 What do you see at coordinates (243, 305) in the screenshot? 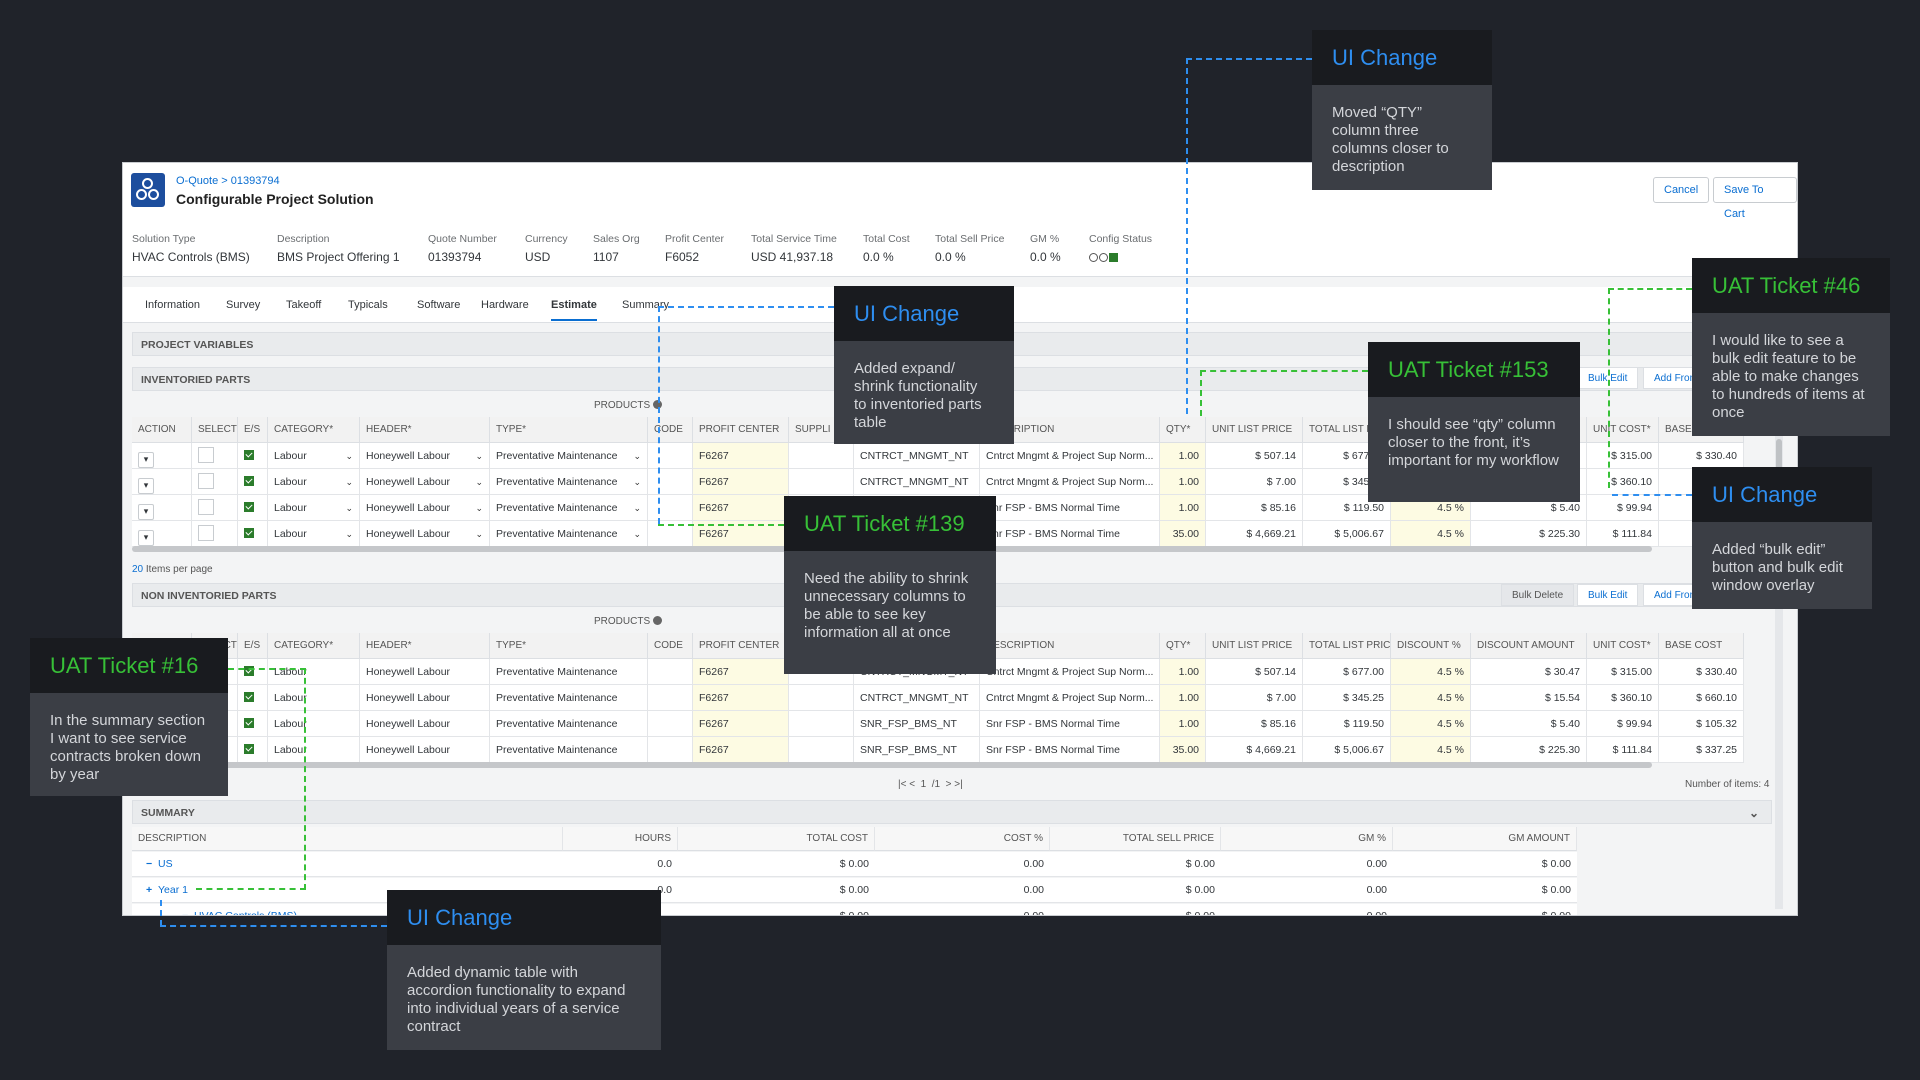
I see `tab-survey: Survey` at bounding box center [243, 305].